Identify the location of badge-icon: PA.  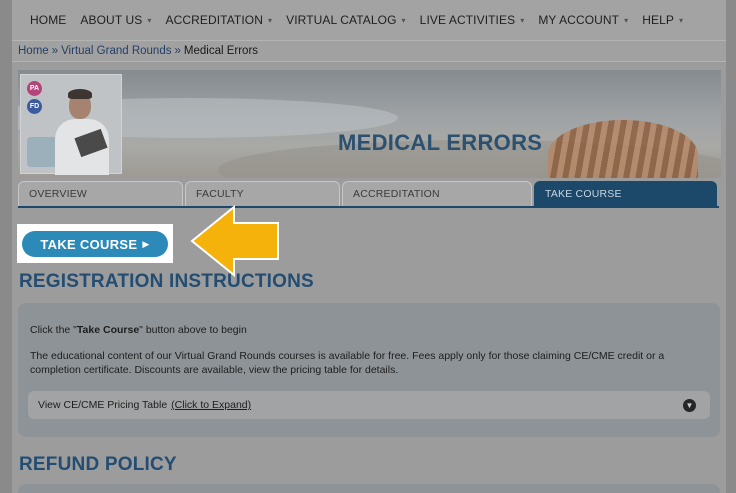
(34, 88).